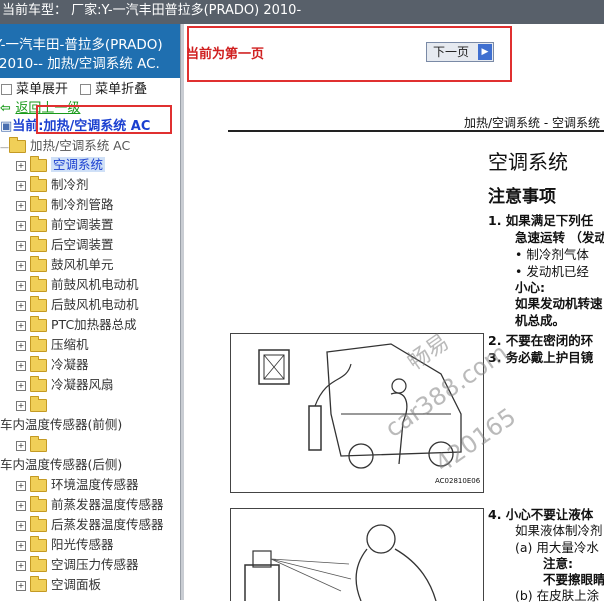 Image resolution: width=604 pixels, height=604 pixels. What do you see at coordinates (107, 524) in the screenshot?
I see `tree-item-label: 后蒸发器温度传感器` at bounding box center [107, 524].